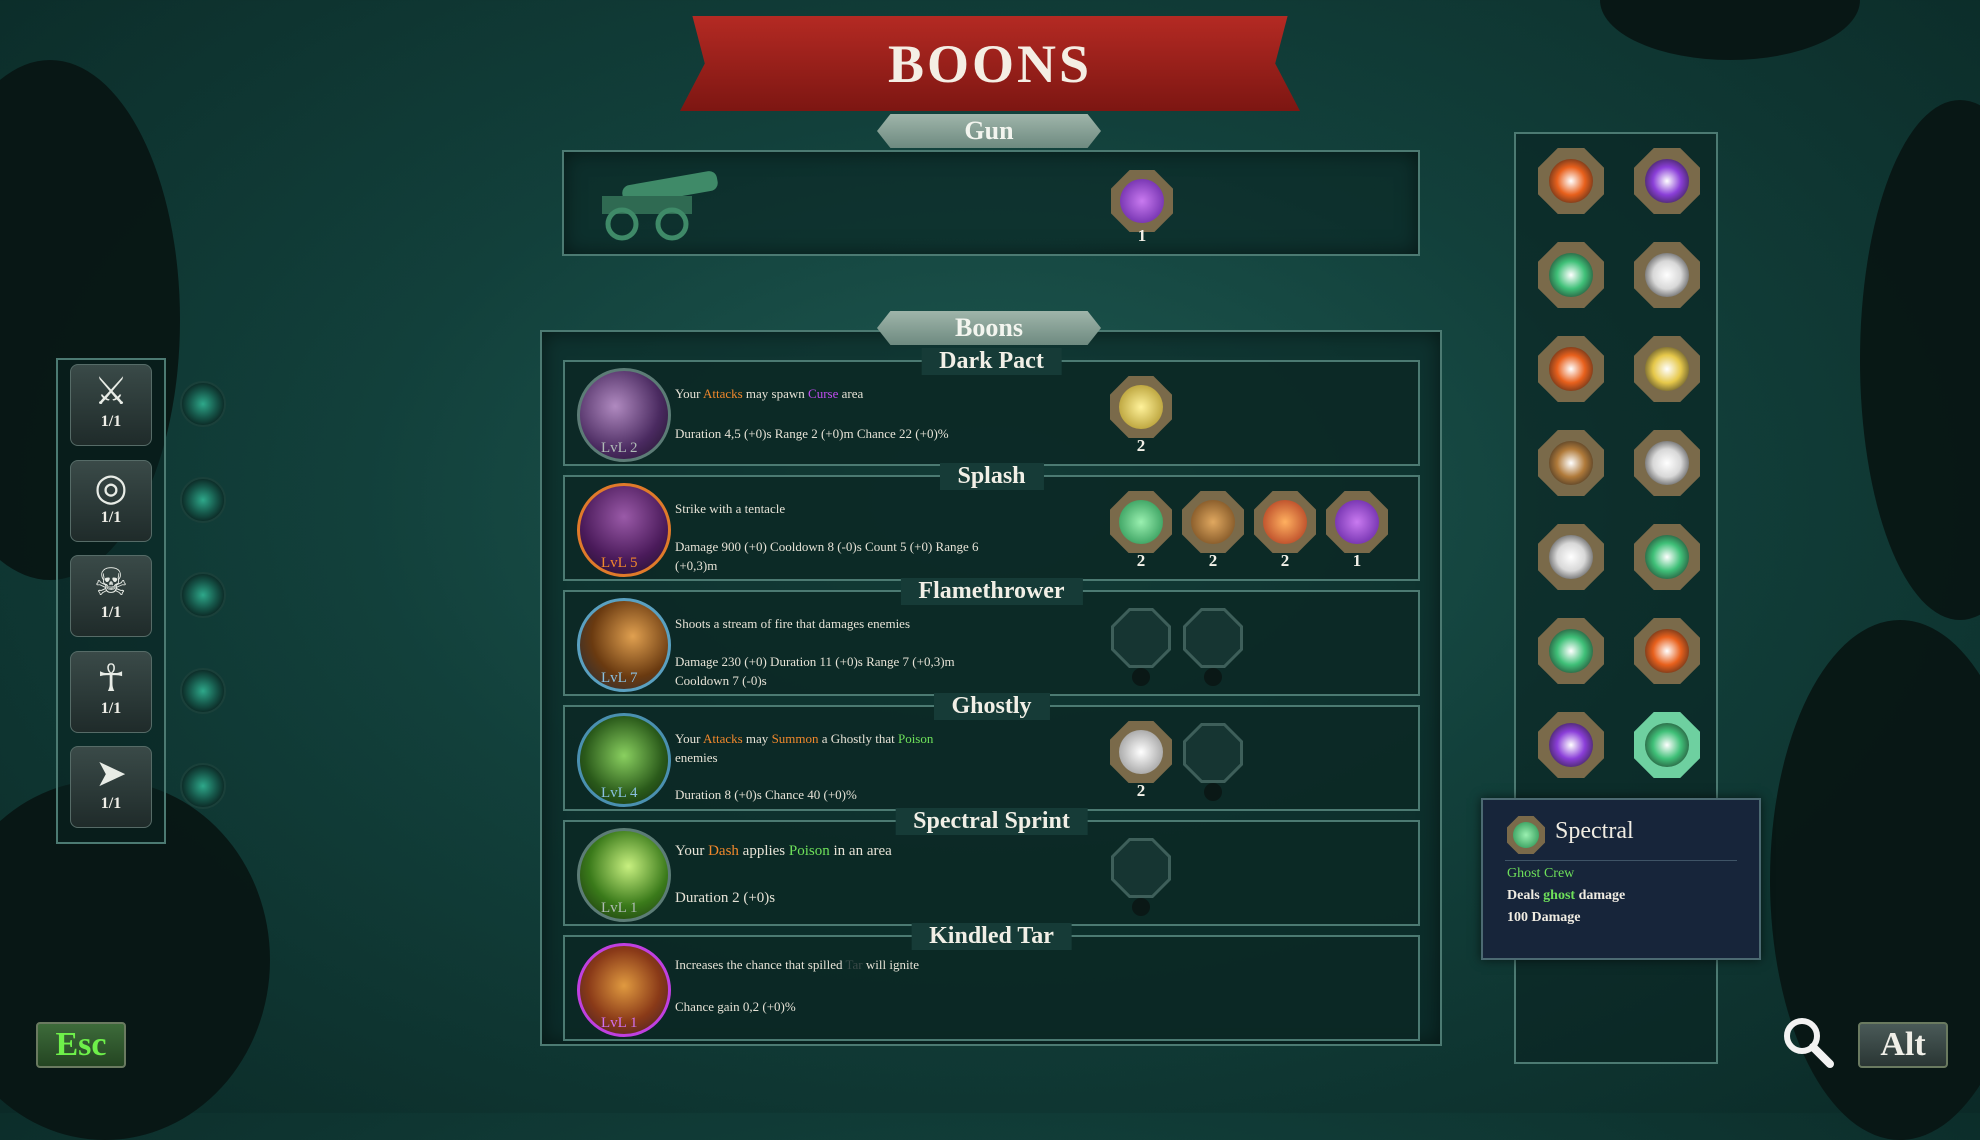 Image resolution: width=1980 pixels, height=1140 pixels. Describe the element at coordinates (1566, 895) in the screenshot. I see `tooltip-effect: Deals ghost damage` at that location.